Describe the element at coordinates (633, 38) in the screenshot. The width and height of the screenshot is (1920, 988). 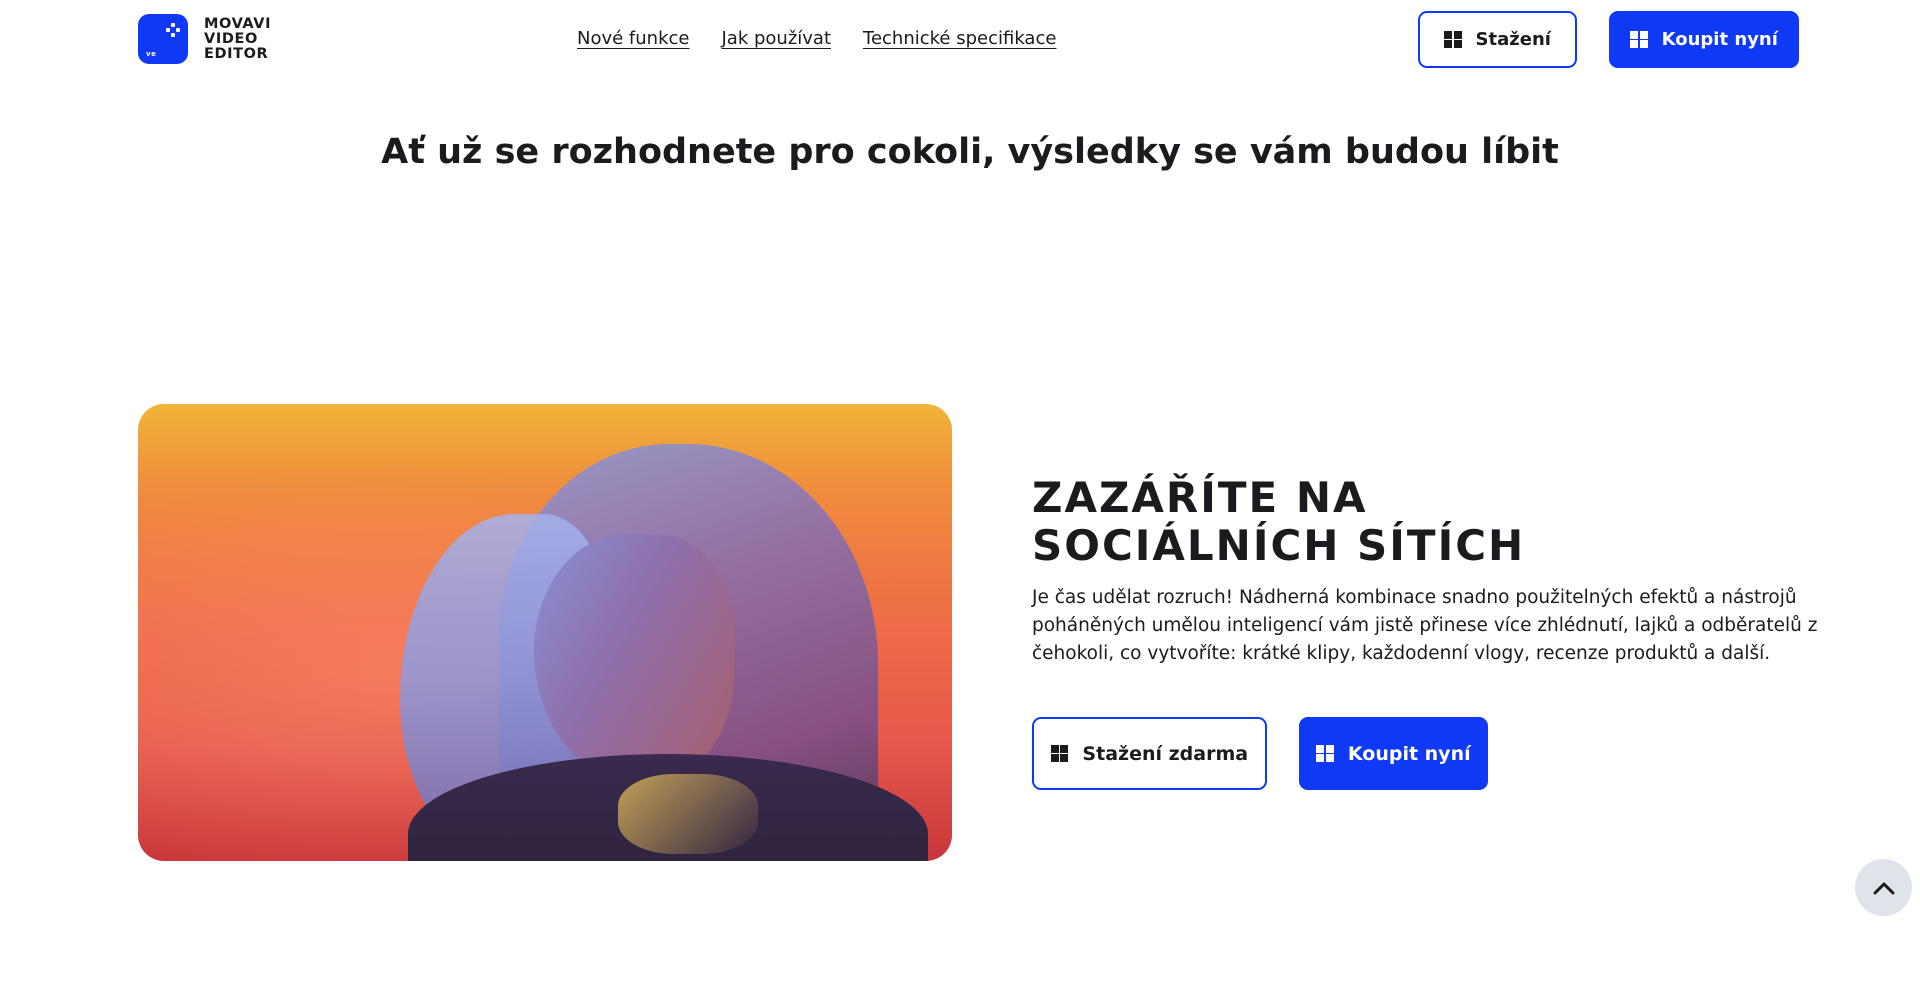
I see `nav-link-new-features: Nové funkce` at that location.